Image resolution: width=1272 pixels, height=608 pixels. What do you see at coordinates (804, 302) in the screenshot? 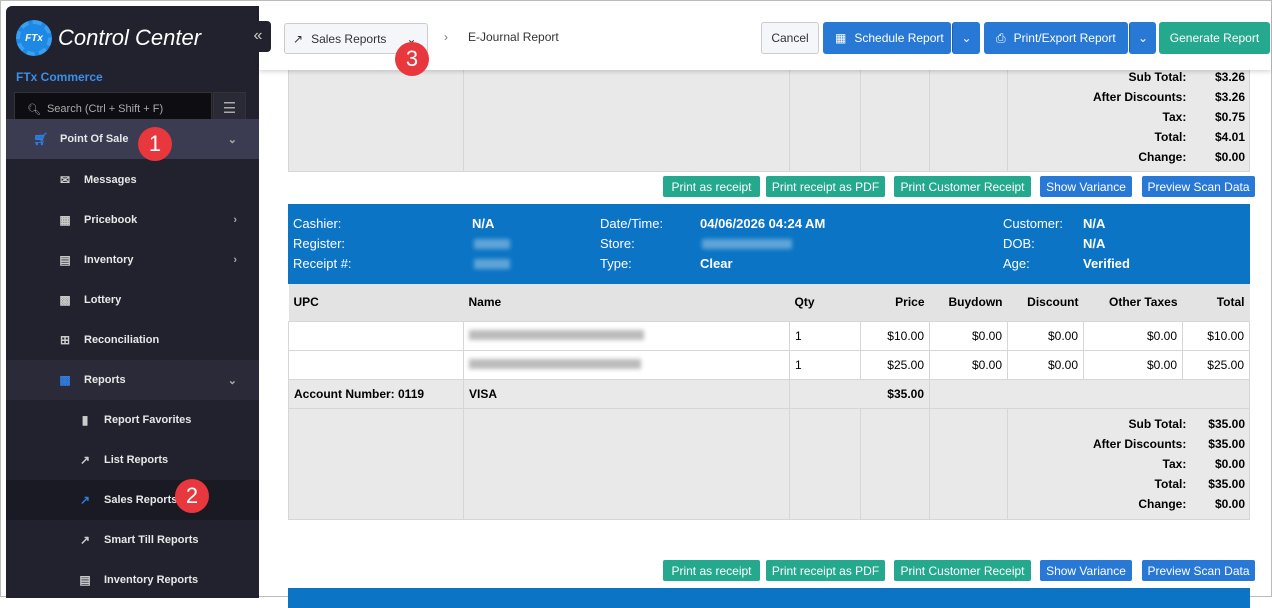
I see `col-qty: Qty` at bounding box center [804, 302].